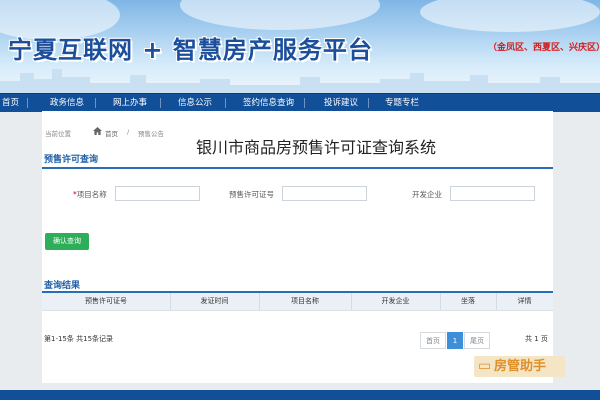 The width and height of the screenshot is (600, 400). Describe the element at coordinates (67, 103) in the screenshot. I see `nav-item-gov-info: 政务信息` at that location.